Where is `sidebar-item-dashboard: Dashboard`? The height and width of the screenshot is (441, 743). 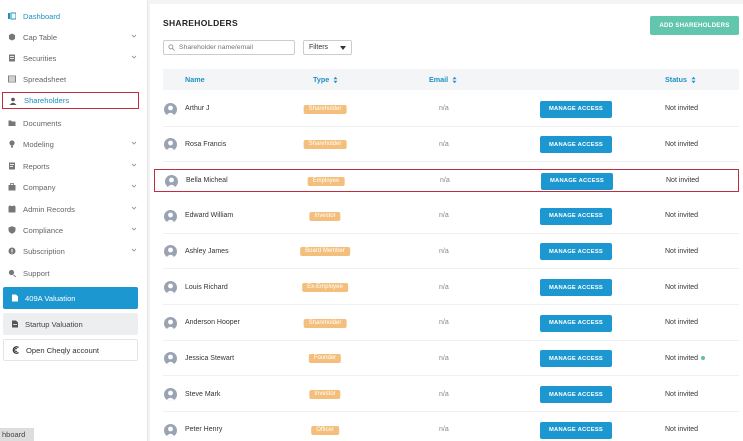 sidebar-item-dashboard: Dashboard is located at coordinates (74, 16).